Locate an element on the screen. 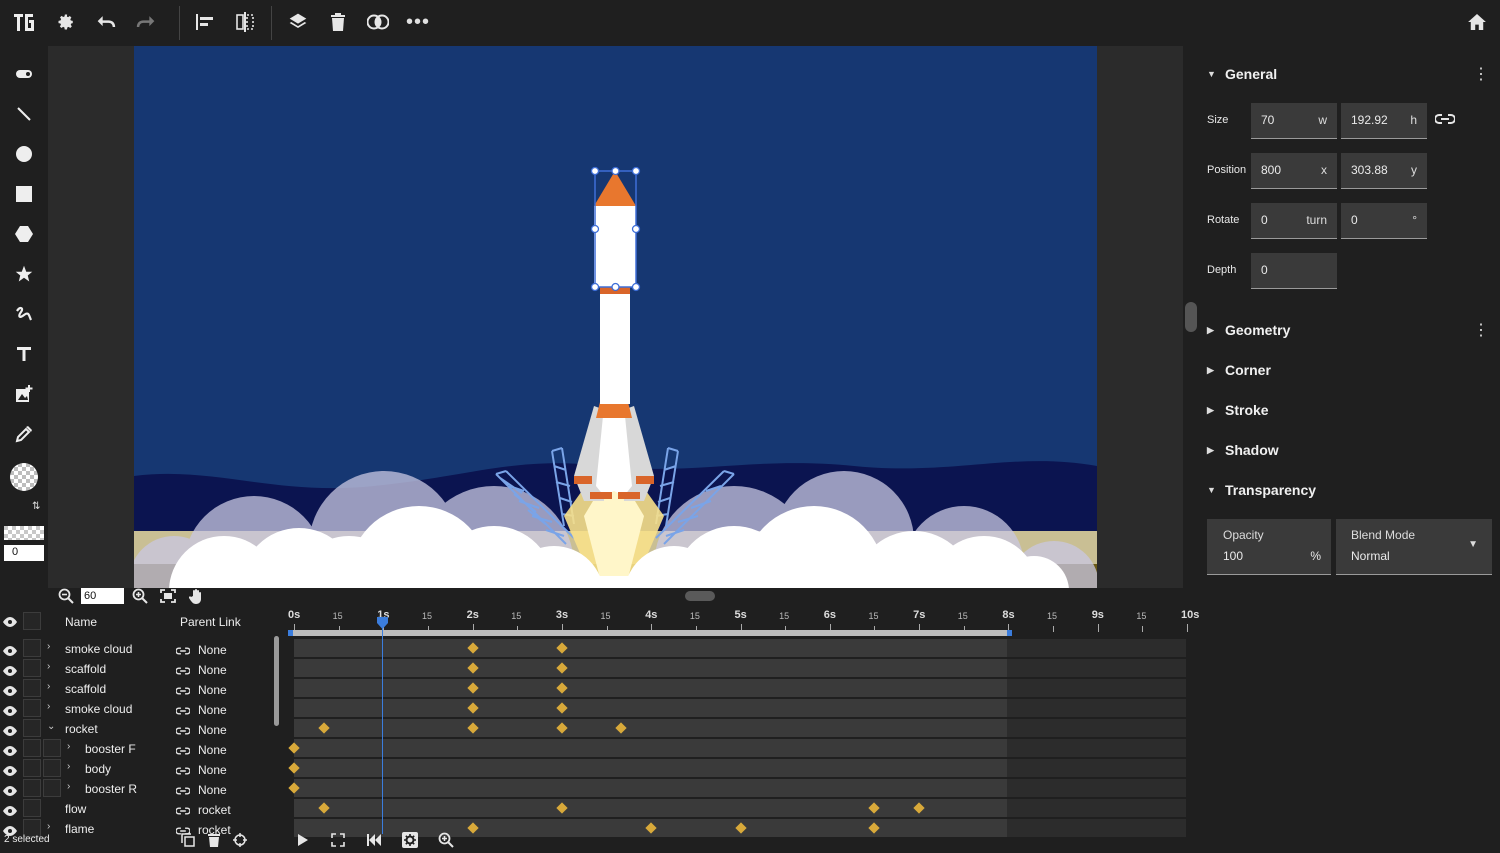  collapse-arrow-icon: ⌄ is located at coordinates (51, 726).